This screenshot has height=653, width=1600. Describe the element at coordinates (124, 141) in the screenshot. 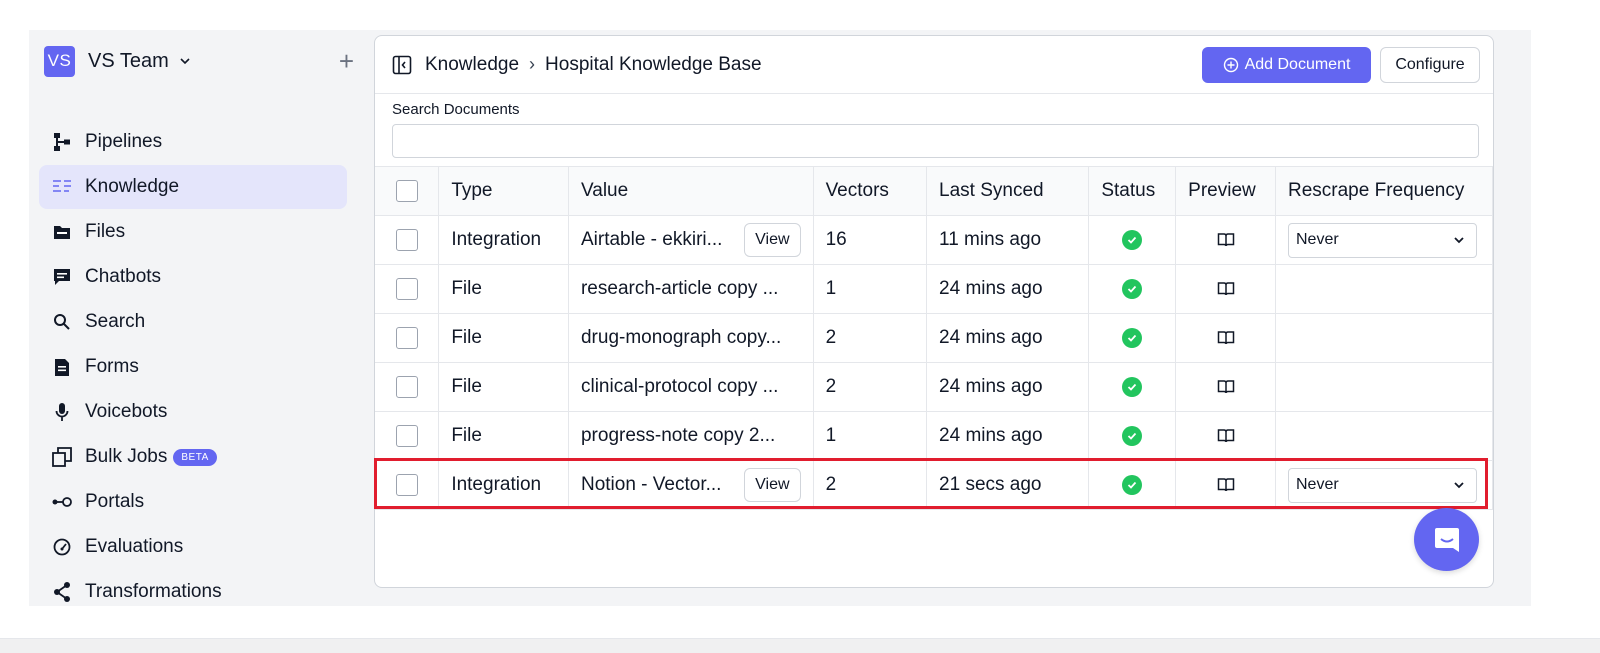

I see `sidebar-item-label: Pipelines` at that location.